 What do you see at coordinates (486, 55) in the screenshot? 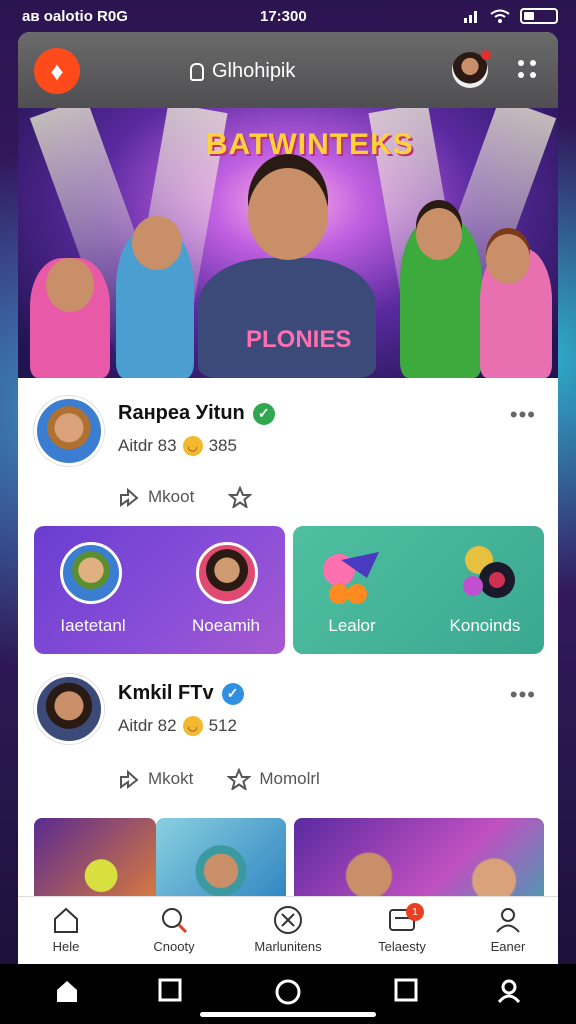
I see `notification-dot` at bounding box center [486, 55].